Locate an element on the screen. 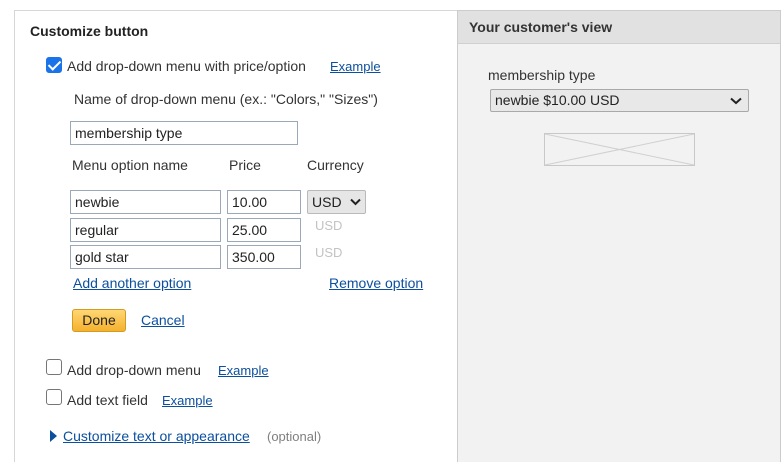  panel-title: Customize button is located at coordinates (89, 31).